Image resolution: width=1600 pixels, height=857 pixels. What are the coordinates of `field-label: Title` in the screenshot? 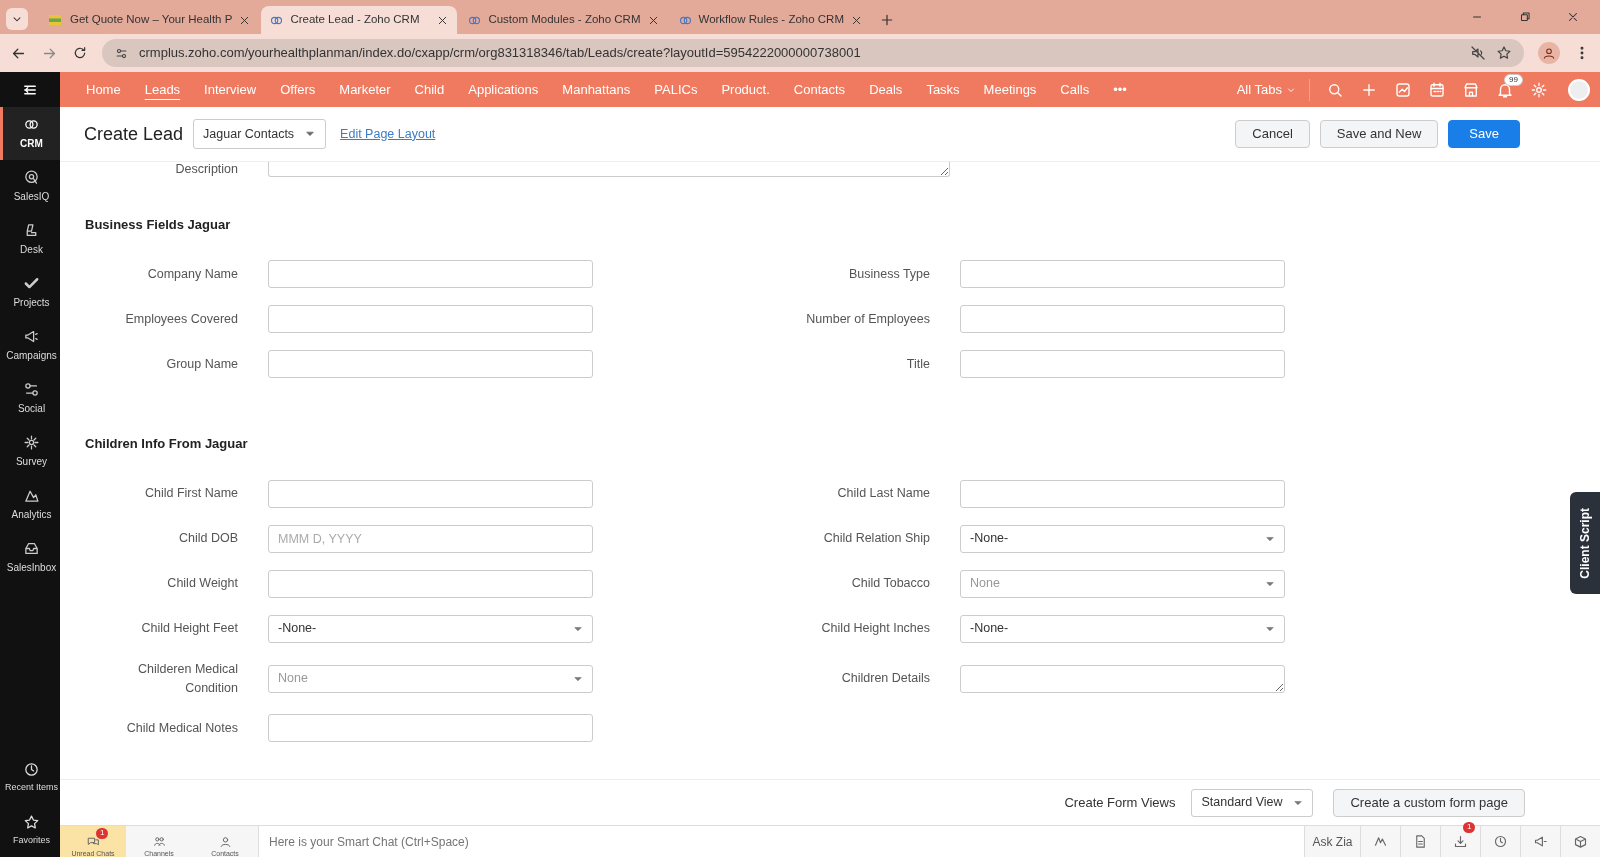 It's located at (917, 364).